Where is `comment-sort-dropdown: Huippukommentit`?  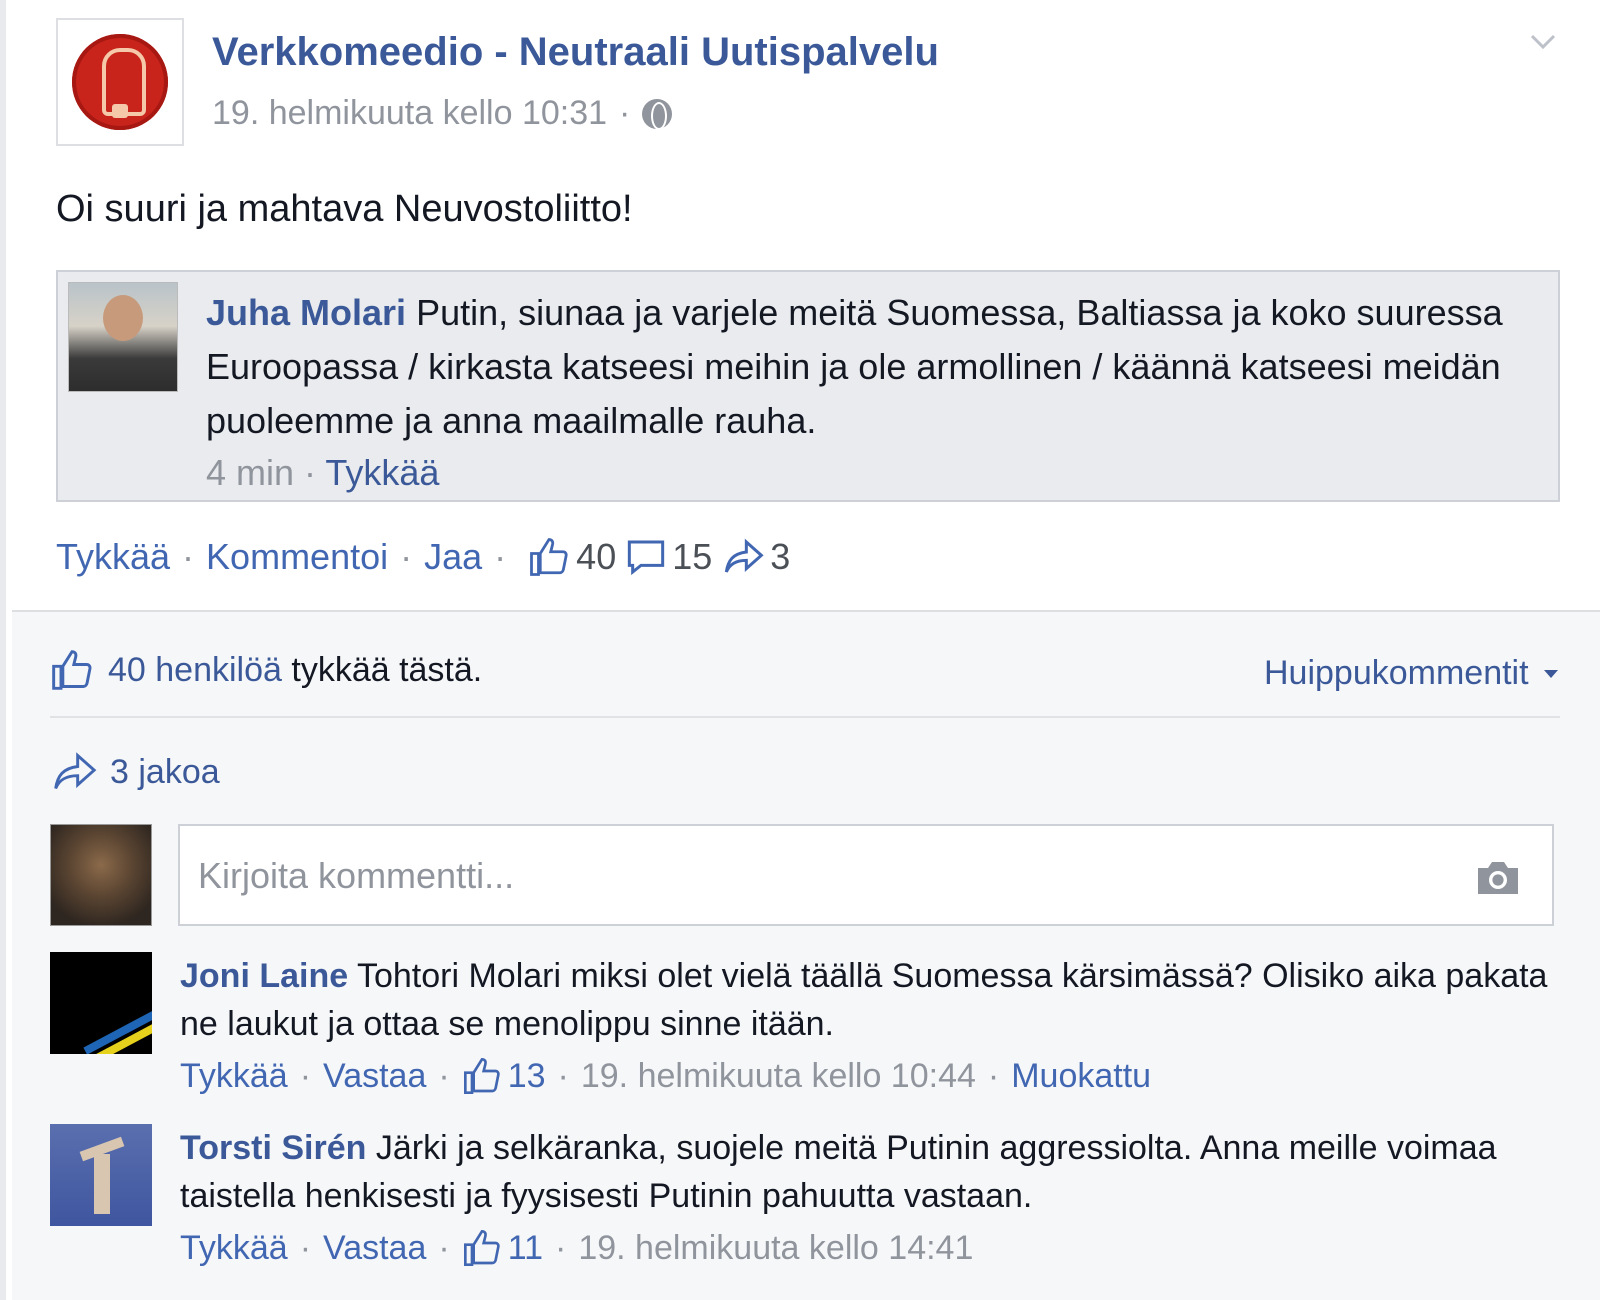 comment-sort-dropdown: Huippukommentit is located at coordinates (1411, 673).